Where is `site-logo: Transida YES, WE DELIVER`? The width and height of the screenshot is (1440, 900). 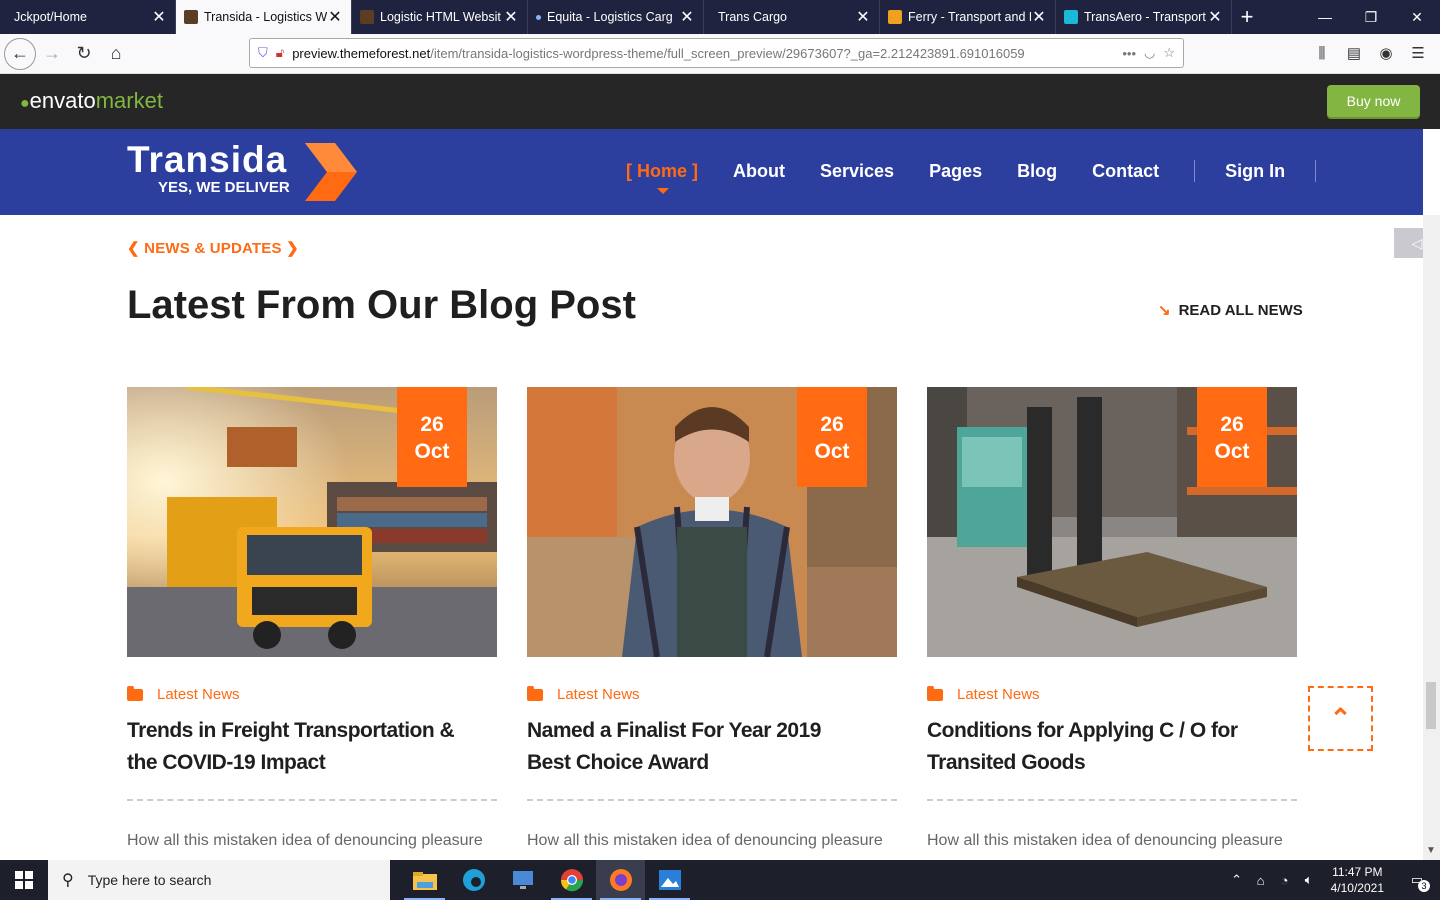 site-logo: Transida YES, WE DELIVER is located at coordinates (208, 167).